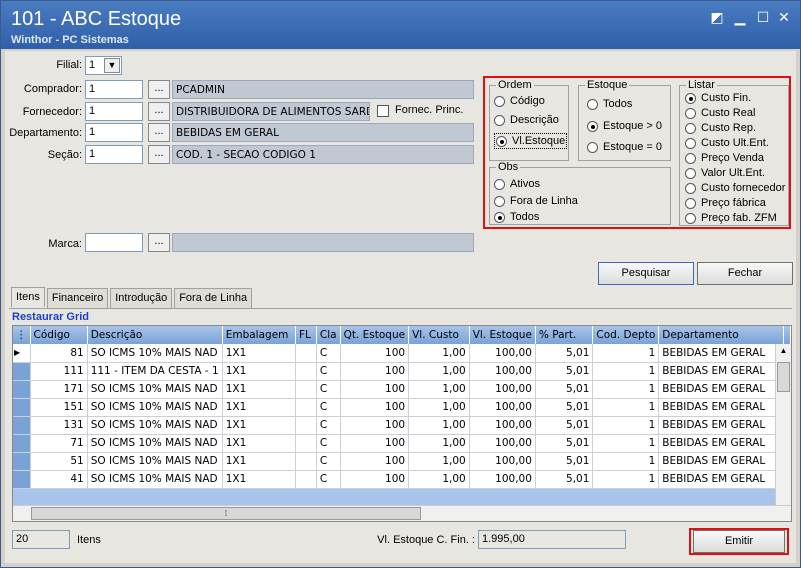 Image resolution: width=801 pixels, height=568 pixels. Describe the element at coordinates (626, 335) in the screenshot. I see `column-header: Cod. Depto` at that location.